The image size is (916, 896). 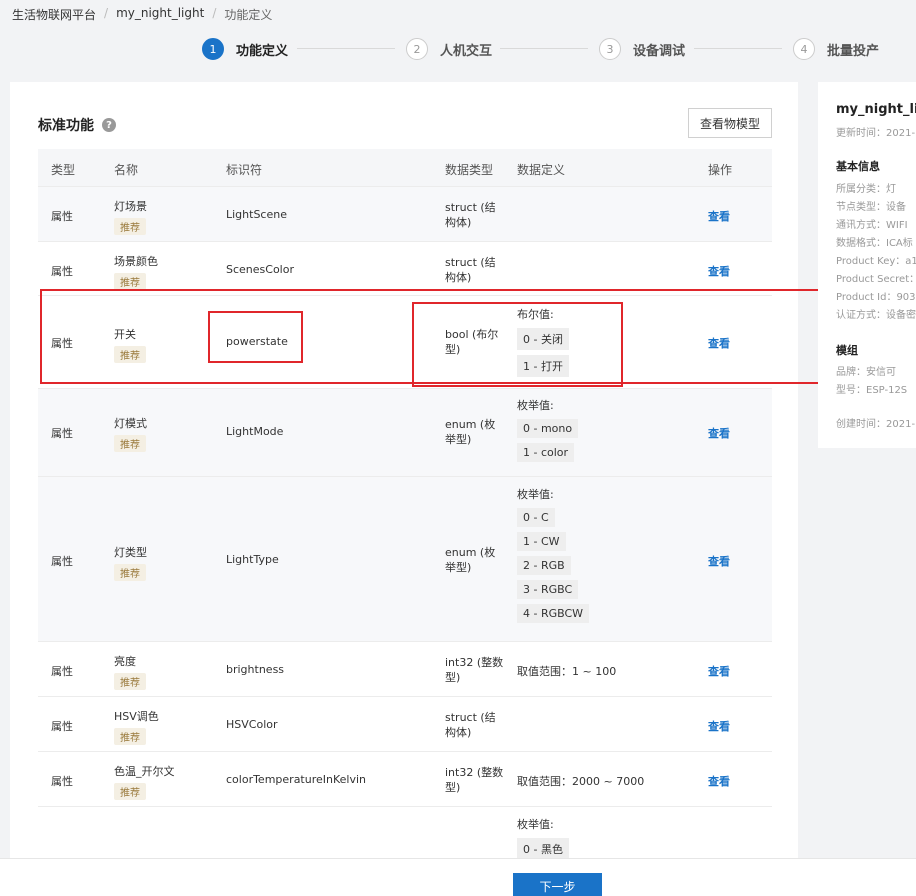 What do you see at coordinates (255, 431) in the screenshot?
I see `cell-identifier: LightMode` at bounding box center [255, 431].